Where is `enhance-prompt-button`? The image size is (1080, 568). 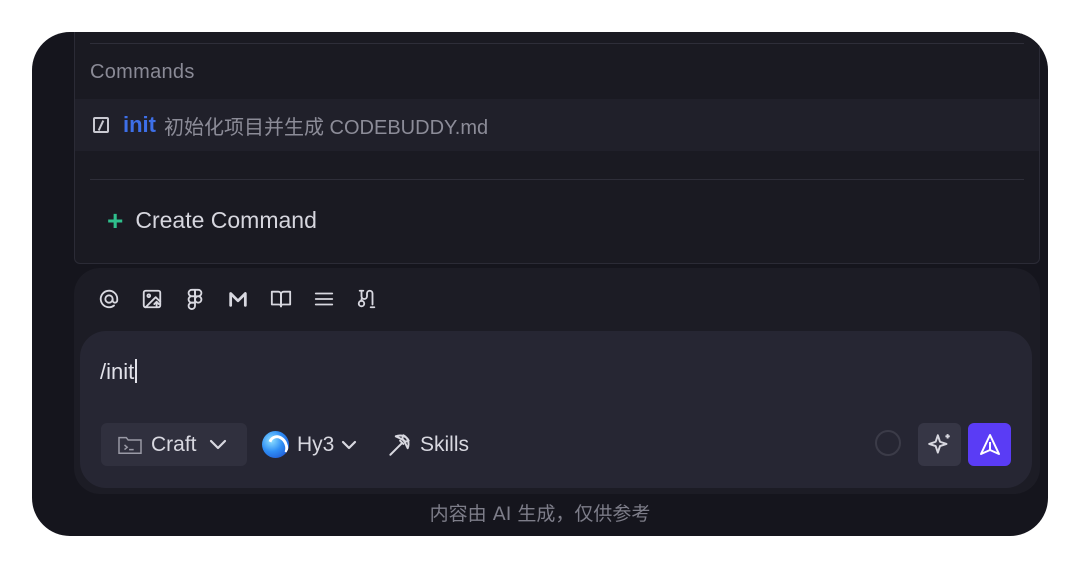
enhance-prompt-button is located at coordinates (939, 444).